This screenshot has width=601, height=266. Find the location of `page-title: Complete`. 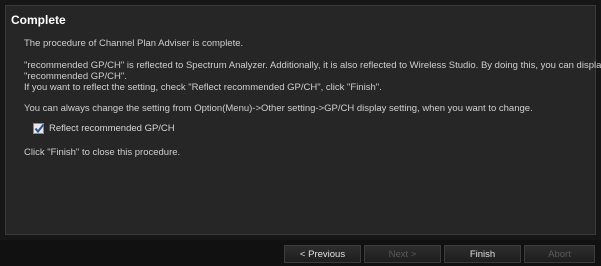

page-title: Complete is located at coordinates (38, 20).